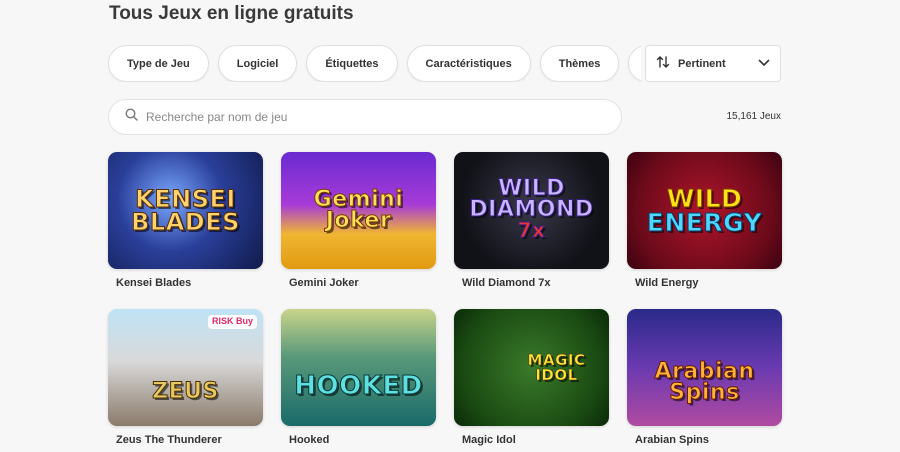 This screenshot has height=452, width=900. I want to click on sort-label: Pertinent, so click(702, 63).